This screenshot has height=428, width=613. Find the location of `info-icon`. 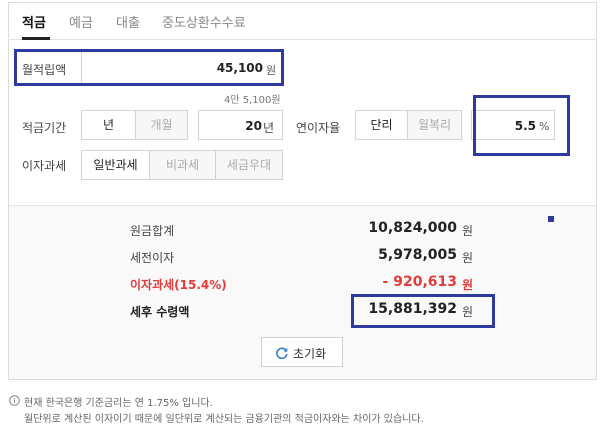

info-icon is located at coordinates (14, 400).